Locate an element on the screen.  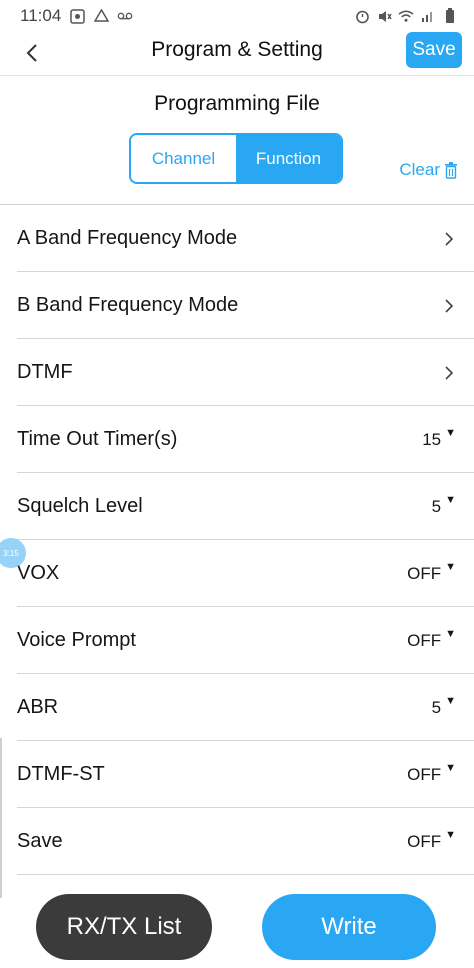
trash-icon is located at coordinates (451, 170).